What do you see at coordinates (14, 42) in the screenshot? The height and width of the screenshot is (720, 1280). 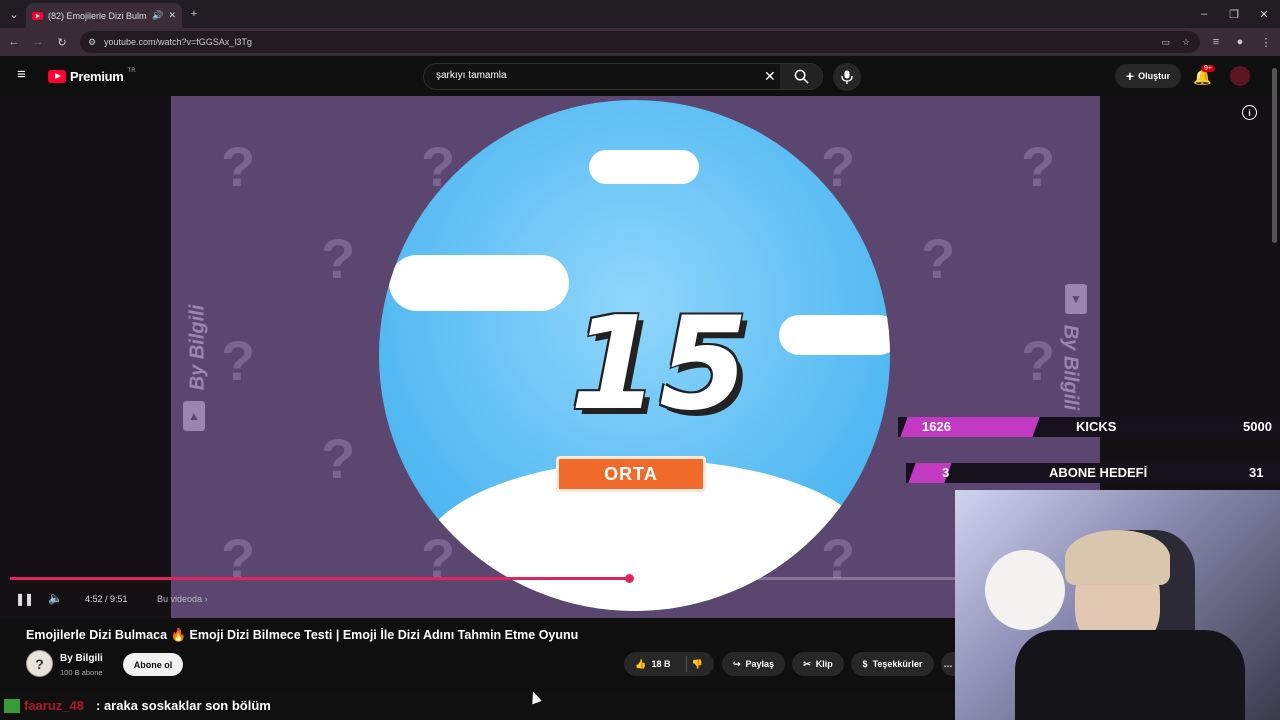 I see `back-icon: ←` at bounding box center [14, 42].